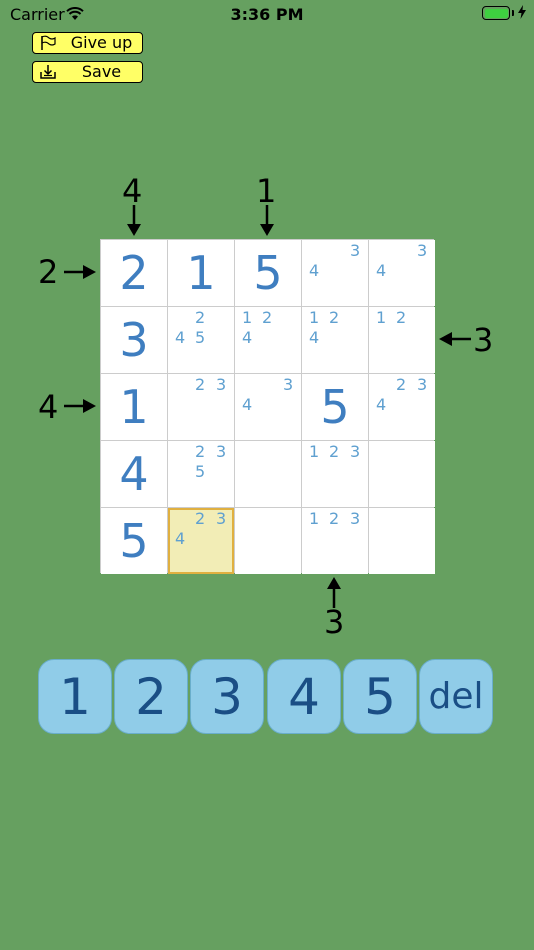  Describe the element at coordinates (483, 340) in the screenshot. I see `clue-right-row2: 3` at that location.